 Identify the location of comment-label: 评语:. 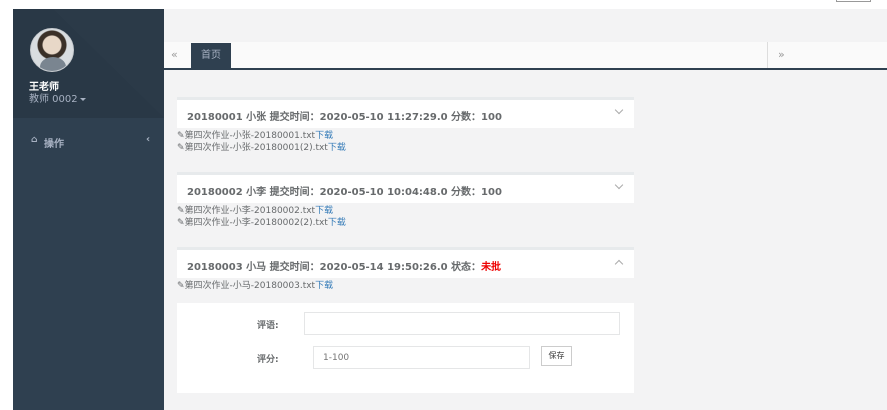
(268, 326).